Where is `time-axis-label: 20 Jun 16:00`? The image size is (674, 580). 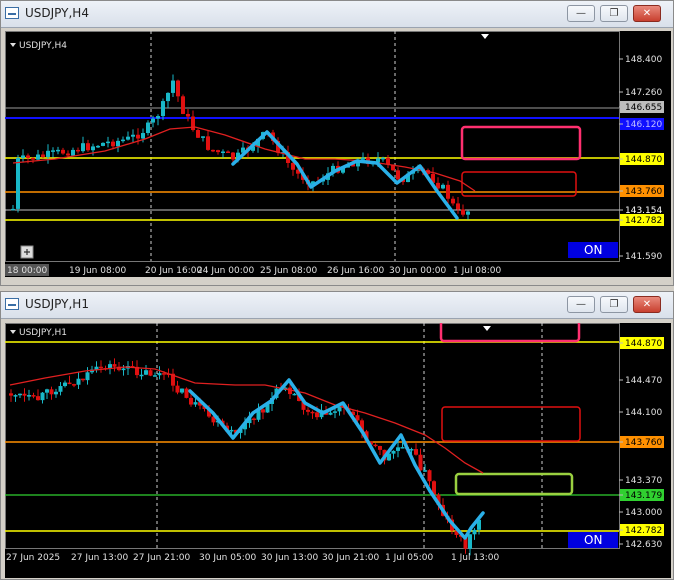
time-axis-label: 20 Jun 16:00 is located at coordinates (173, 271).